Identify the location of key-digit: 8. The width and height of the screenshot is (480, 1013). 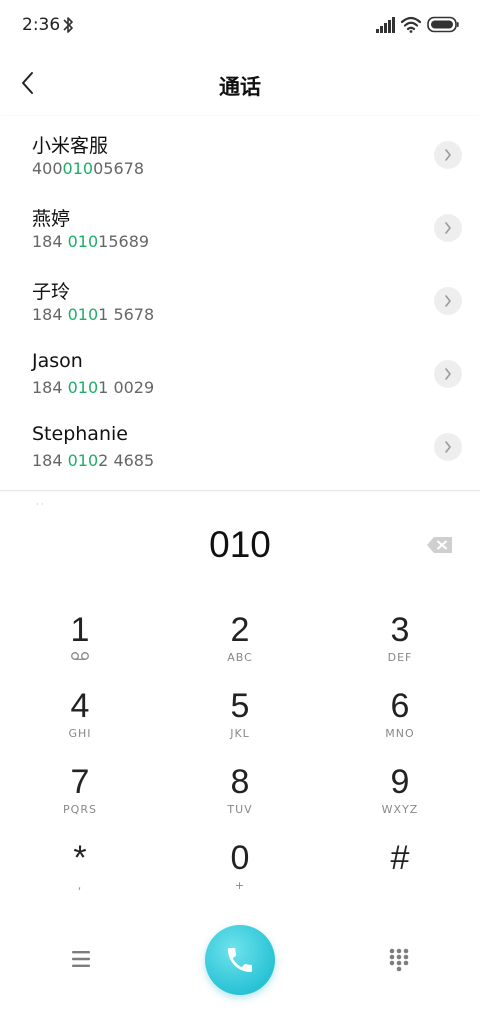
(240, 782).